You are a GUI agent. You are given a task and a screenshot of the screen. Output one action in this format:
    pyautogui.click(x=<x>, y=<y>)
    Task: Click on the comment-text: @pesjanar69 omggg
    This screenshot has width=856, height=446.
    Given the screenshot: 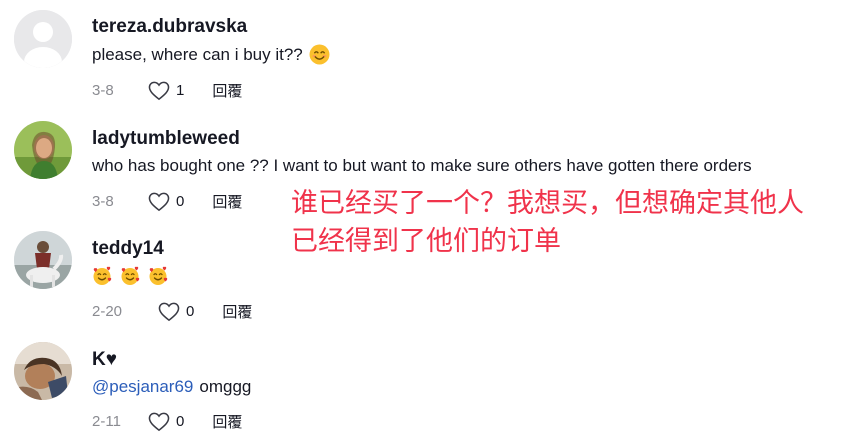 What is the action you would take?
    pyautogui.click(x=171, y=387)
    